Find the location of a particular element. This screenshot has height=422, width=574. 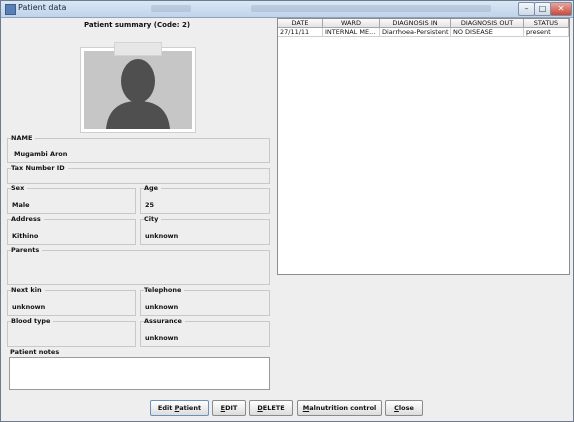

patient-summary-title: Patient summary (Code: 2) is located at coordinates (137, 25).